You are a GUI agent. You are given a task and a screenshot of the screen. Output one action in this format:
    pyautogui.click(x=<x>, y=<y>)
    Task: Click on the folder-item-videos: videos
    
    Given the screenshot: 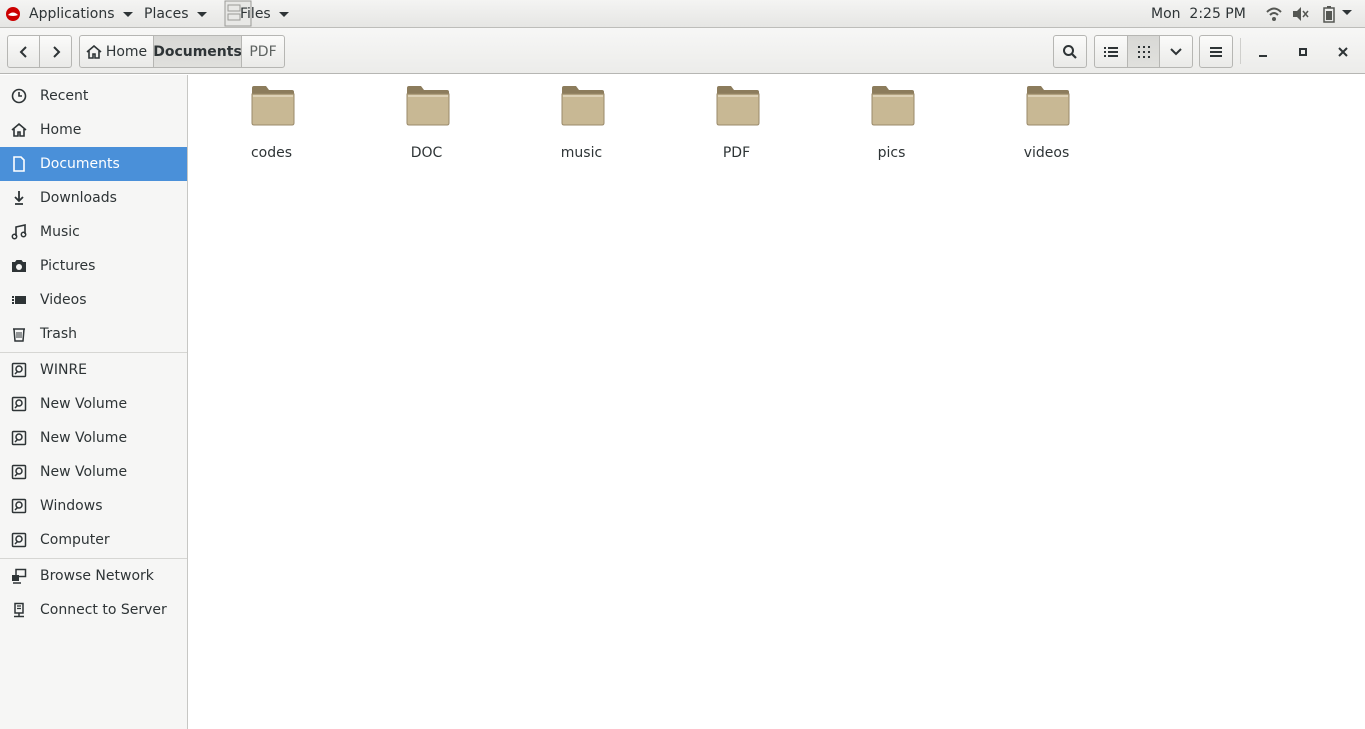 What is the action you would take?
    pyautogui.click(x=1046, y=123)
    